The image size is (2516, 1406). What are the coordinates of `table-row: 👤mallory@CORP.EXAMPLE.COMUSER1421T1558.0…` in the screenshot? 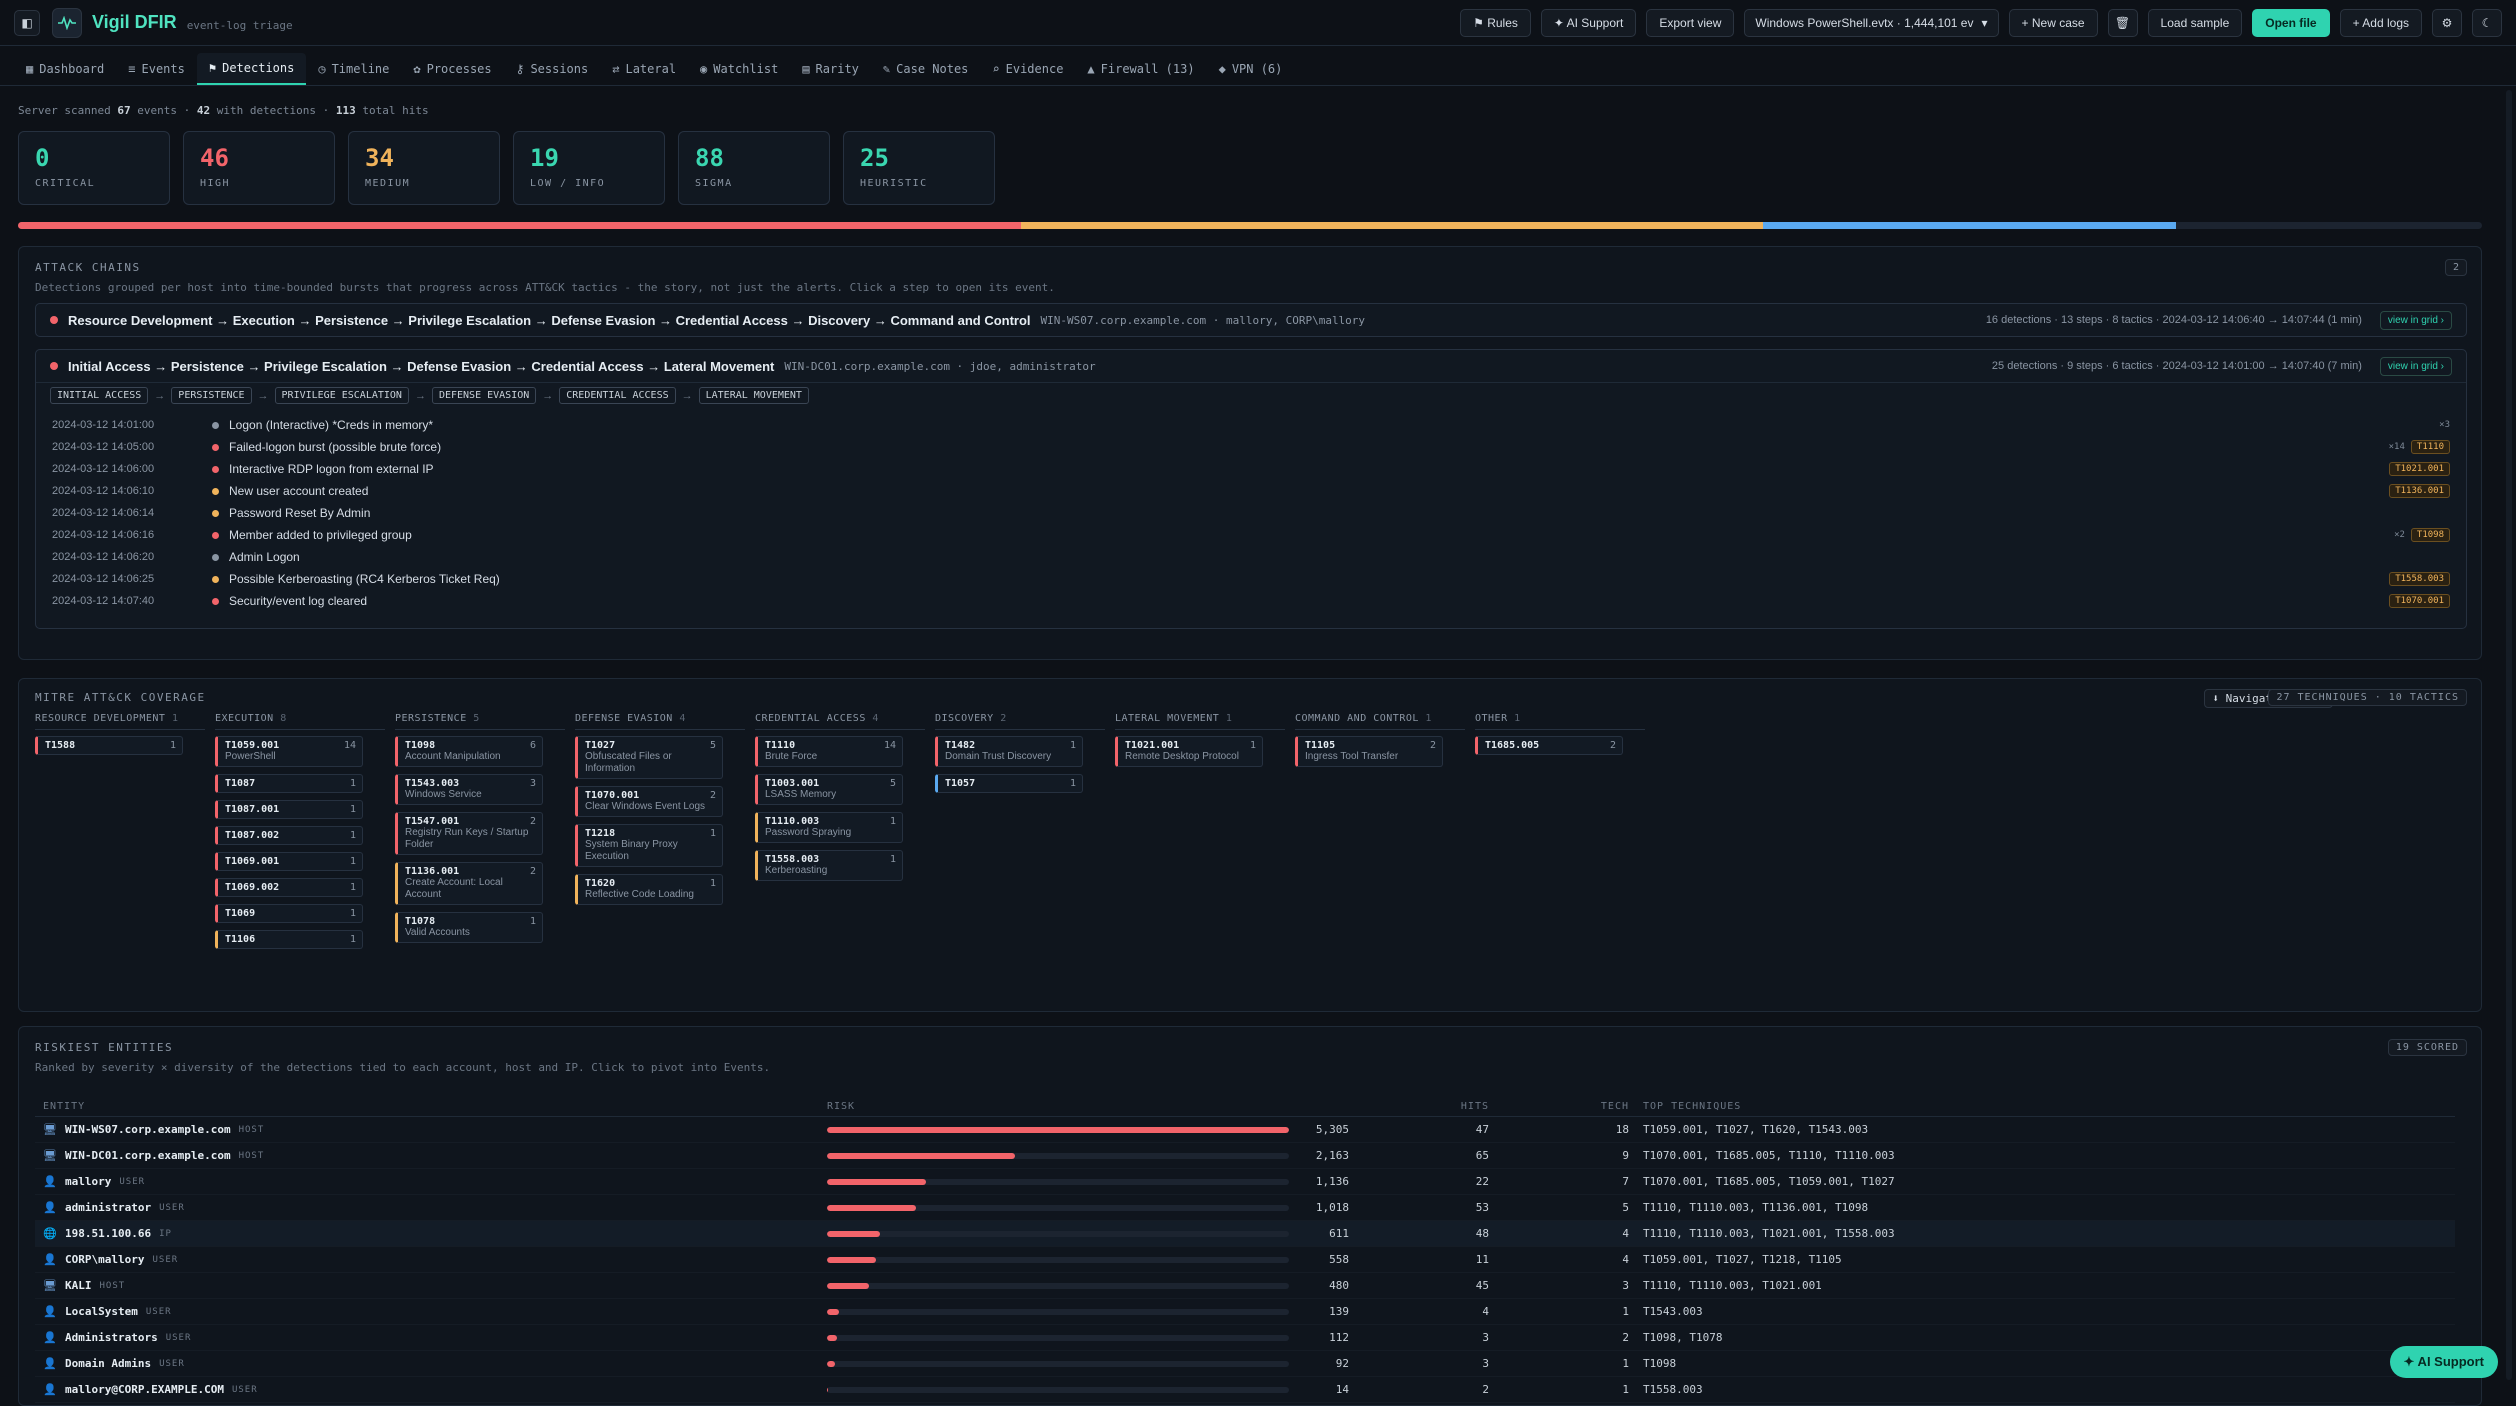 It's located at (1245, 1390).